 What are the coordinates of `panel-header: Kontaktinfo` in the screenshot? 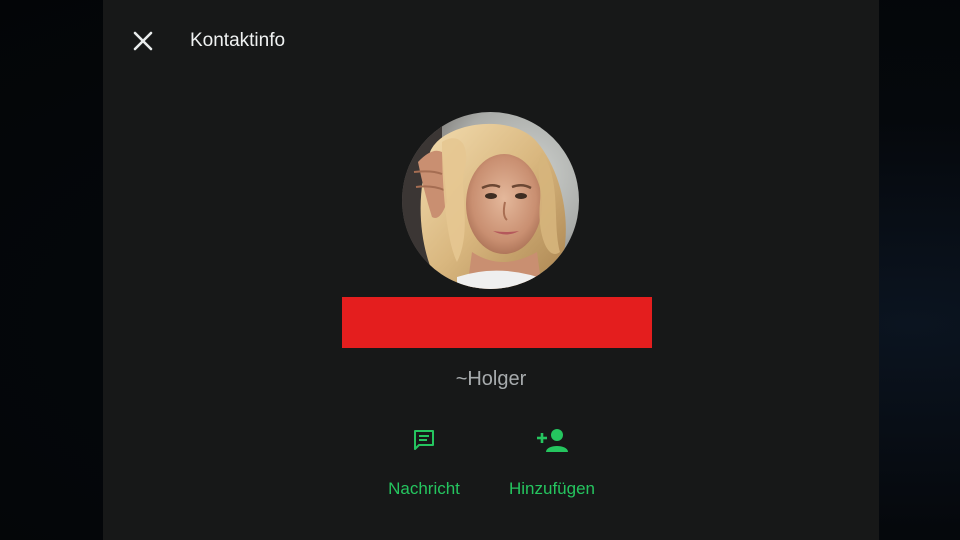 It's located at (491, 41).